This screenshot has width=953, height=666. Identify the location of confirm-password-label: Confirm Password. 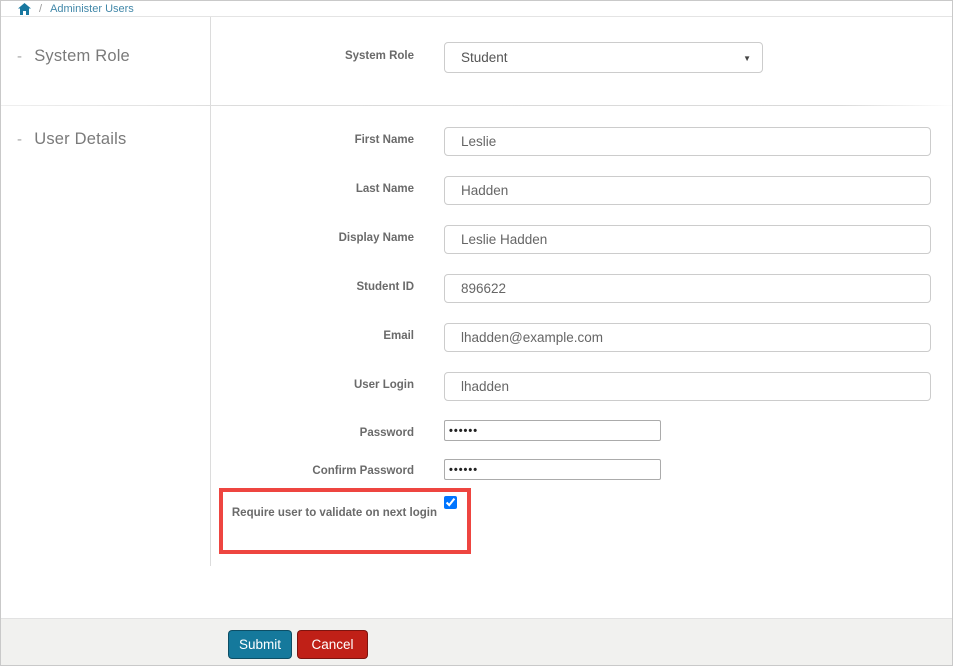
(363, 471).